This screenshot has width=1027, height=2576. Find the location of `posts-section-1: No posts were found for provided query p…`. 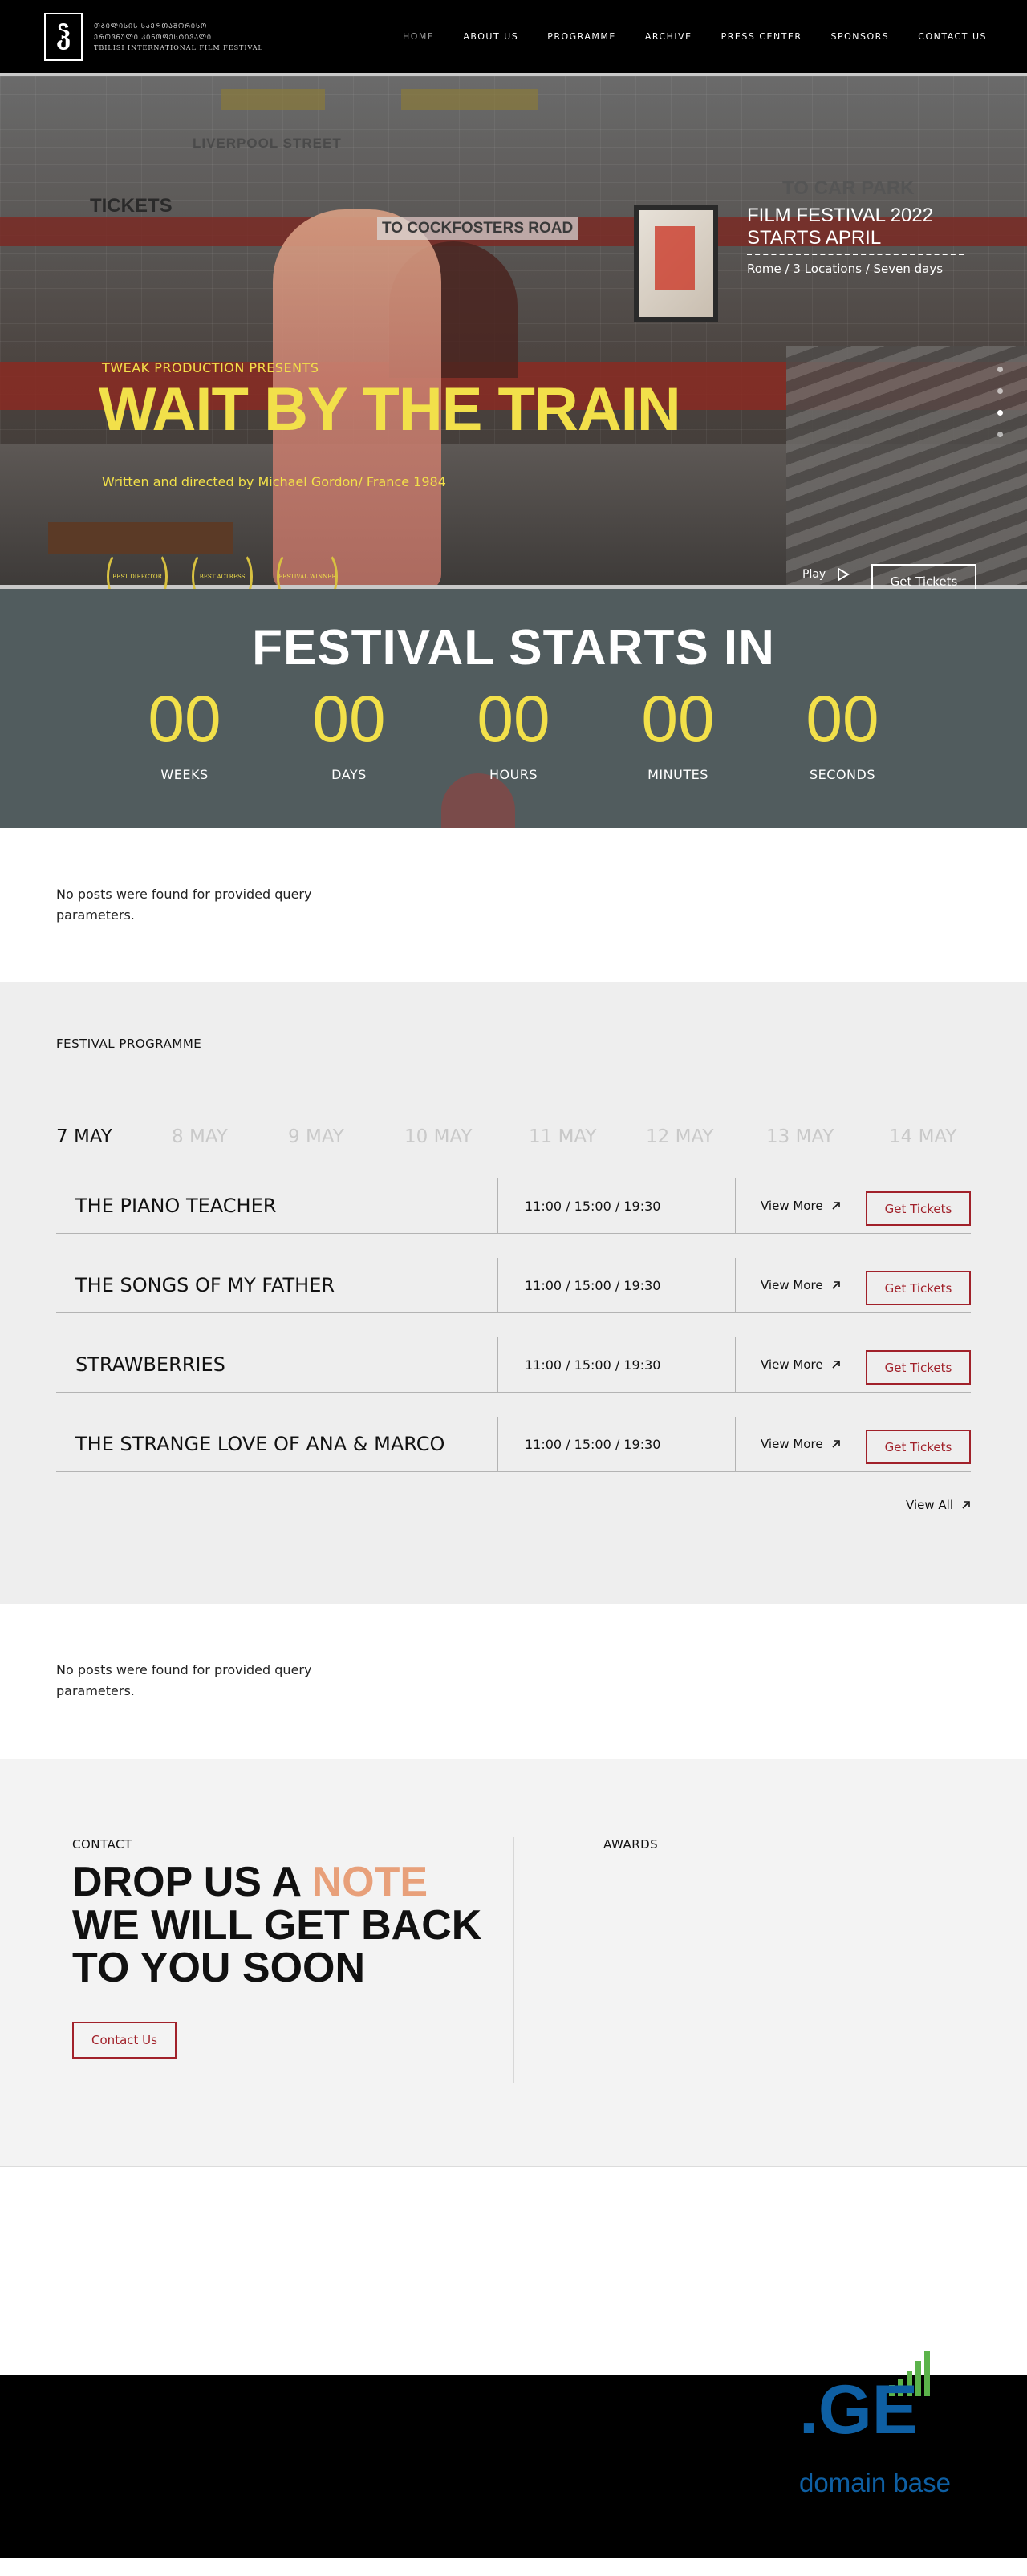

posts-section-1: No posts were found for provided query p… is located at coordinates (513, 905).